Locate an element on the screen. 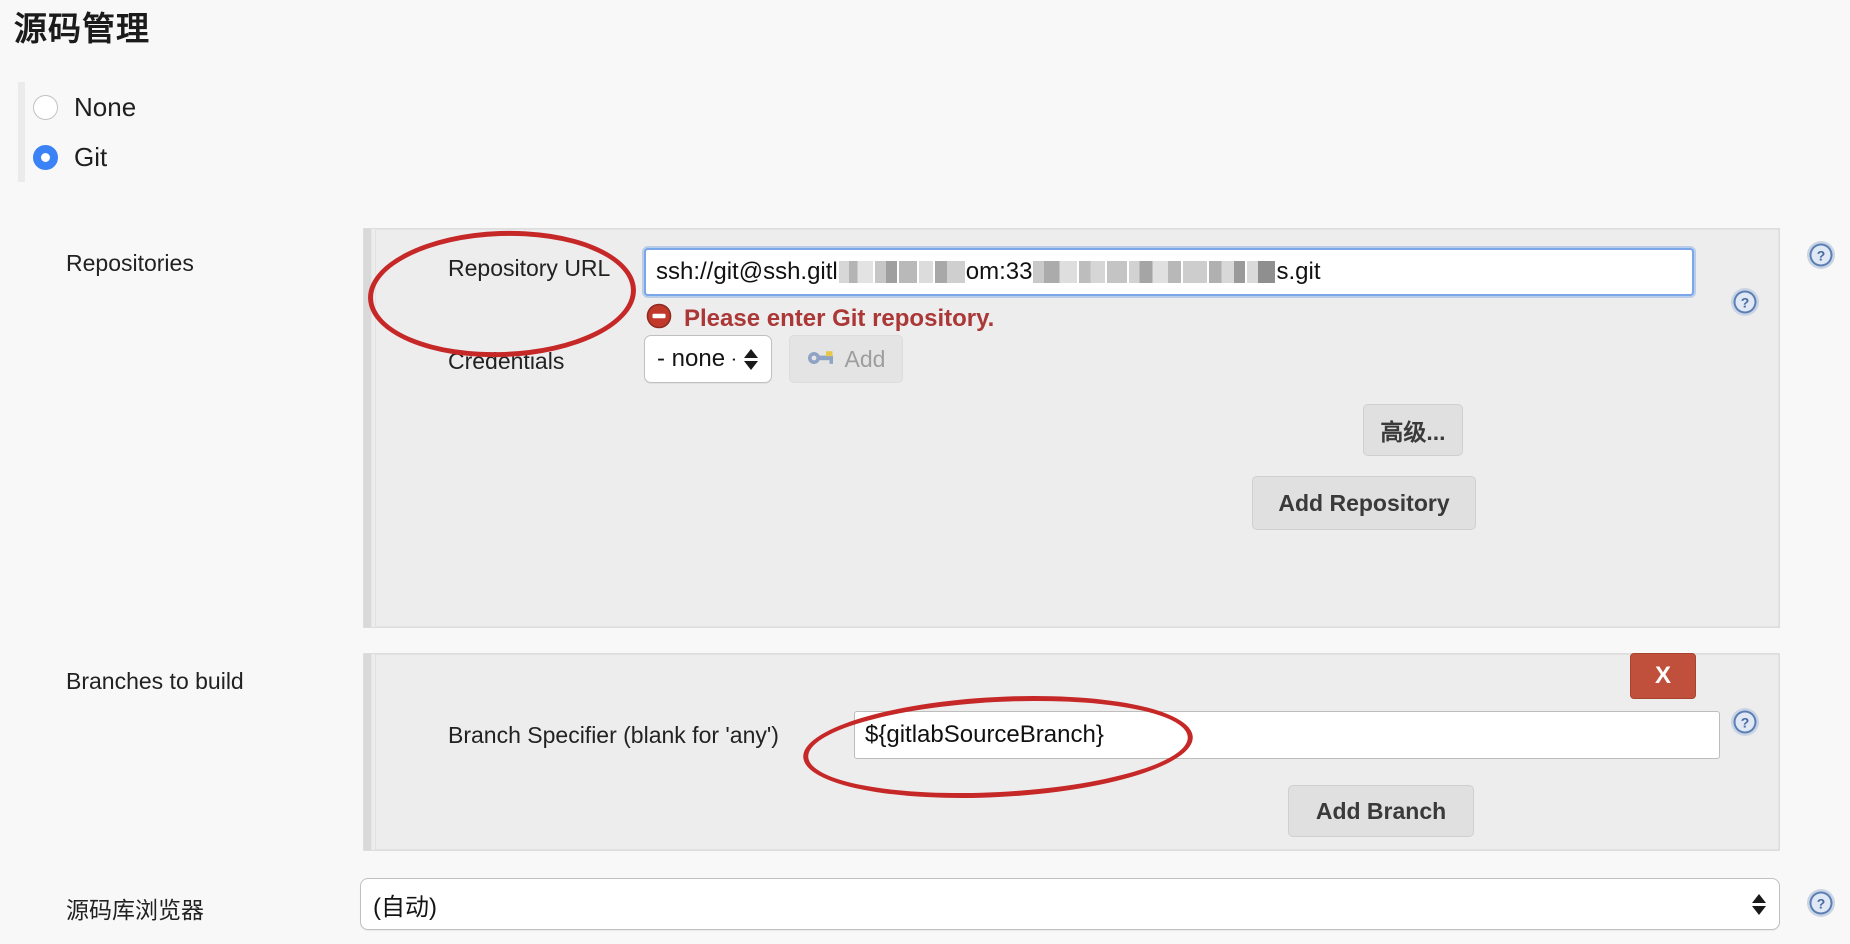 The width and height of the screenshot is (1850, 944). help-icon-repository-browser: ? is located at coordinates (1821, 905).